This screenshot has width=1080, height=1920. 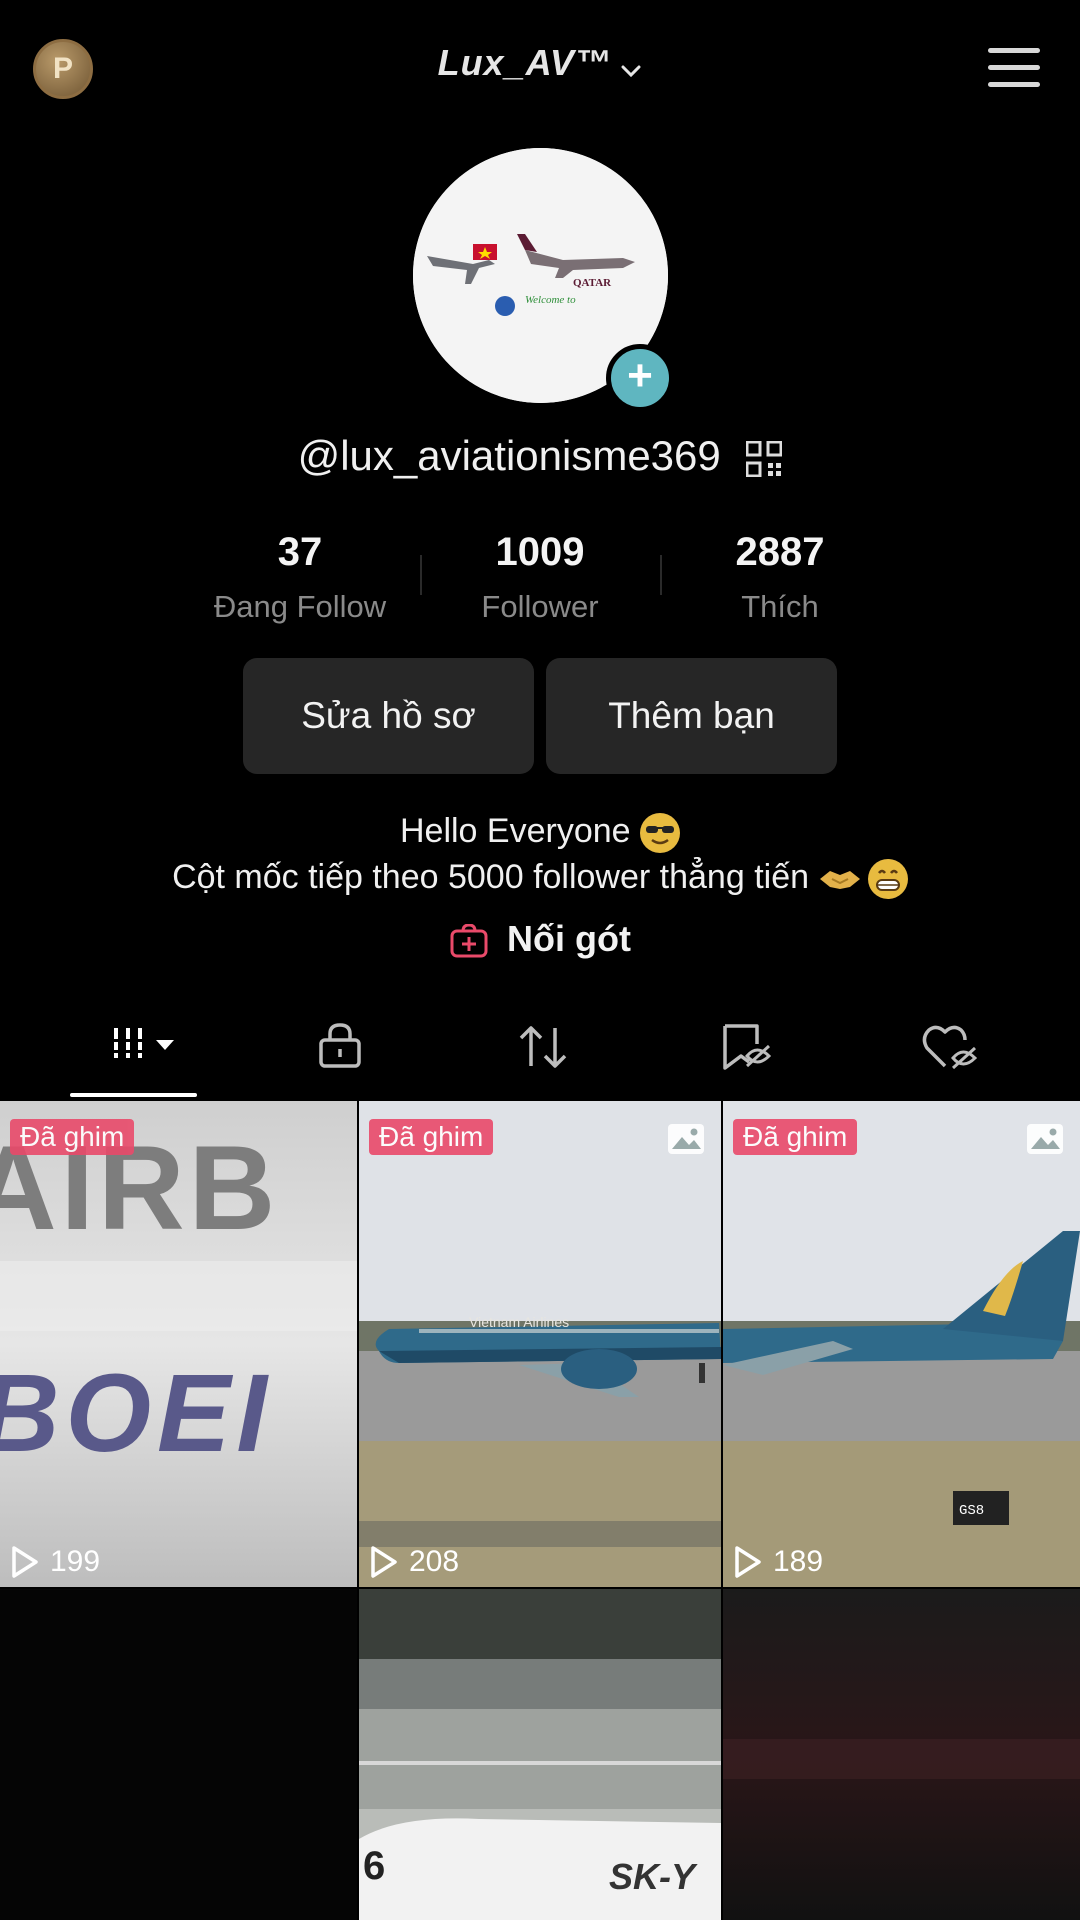 What do you see at coordinates (1014, 68) in the screenshot?
I see `menu-icon` at bounding box center [1014, 68].